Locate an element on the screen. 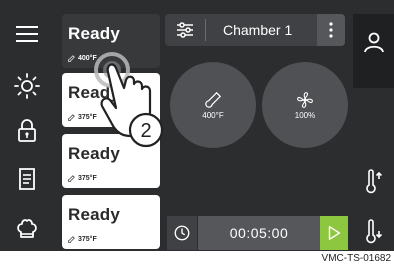 Image resolution: width=394 pixels, height=265 pixels. user-icon is located at coordinates (373, 42).